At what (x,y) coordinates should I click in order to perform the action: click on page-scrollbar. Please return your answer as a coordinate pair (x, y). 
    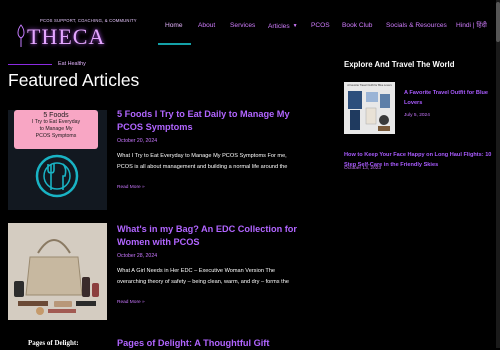
    Looking at the image, I should click on (498, 174).